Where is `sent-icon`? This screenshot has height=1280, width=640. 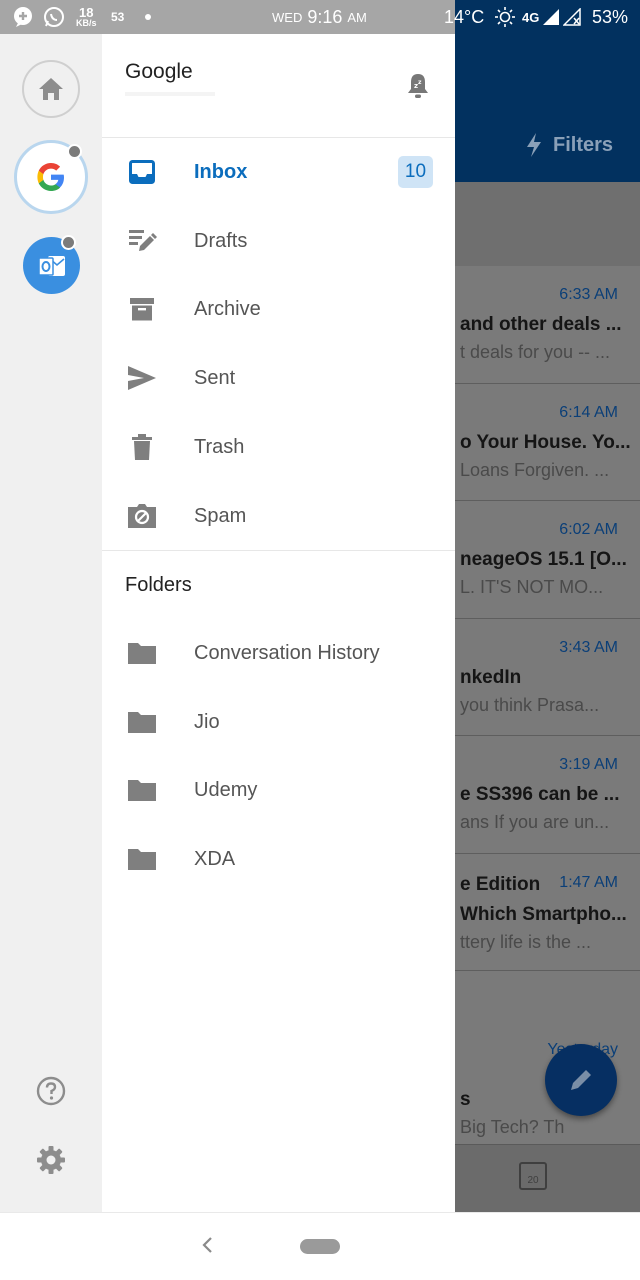 sent-icon is located at coordinates (142, 378).